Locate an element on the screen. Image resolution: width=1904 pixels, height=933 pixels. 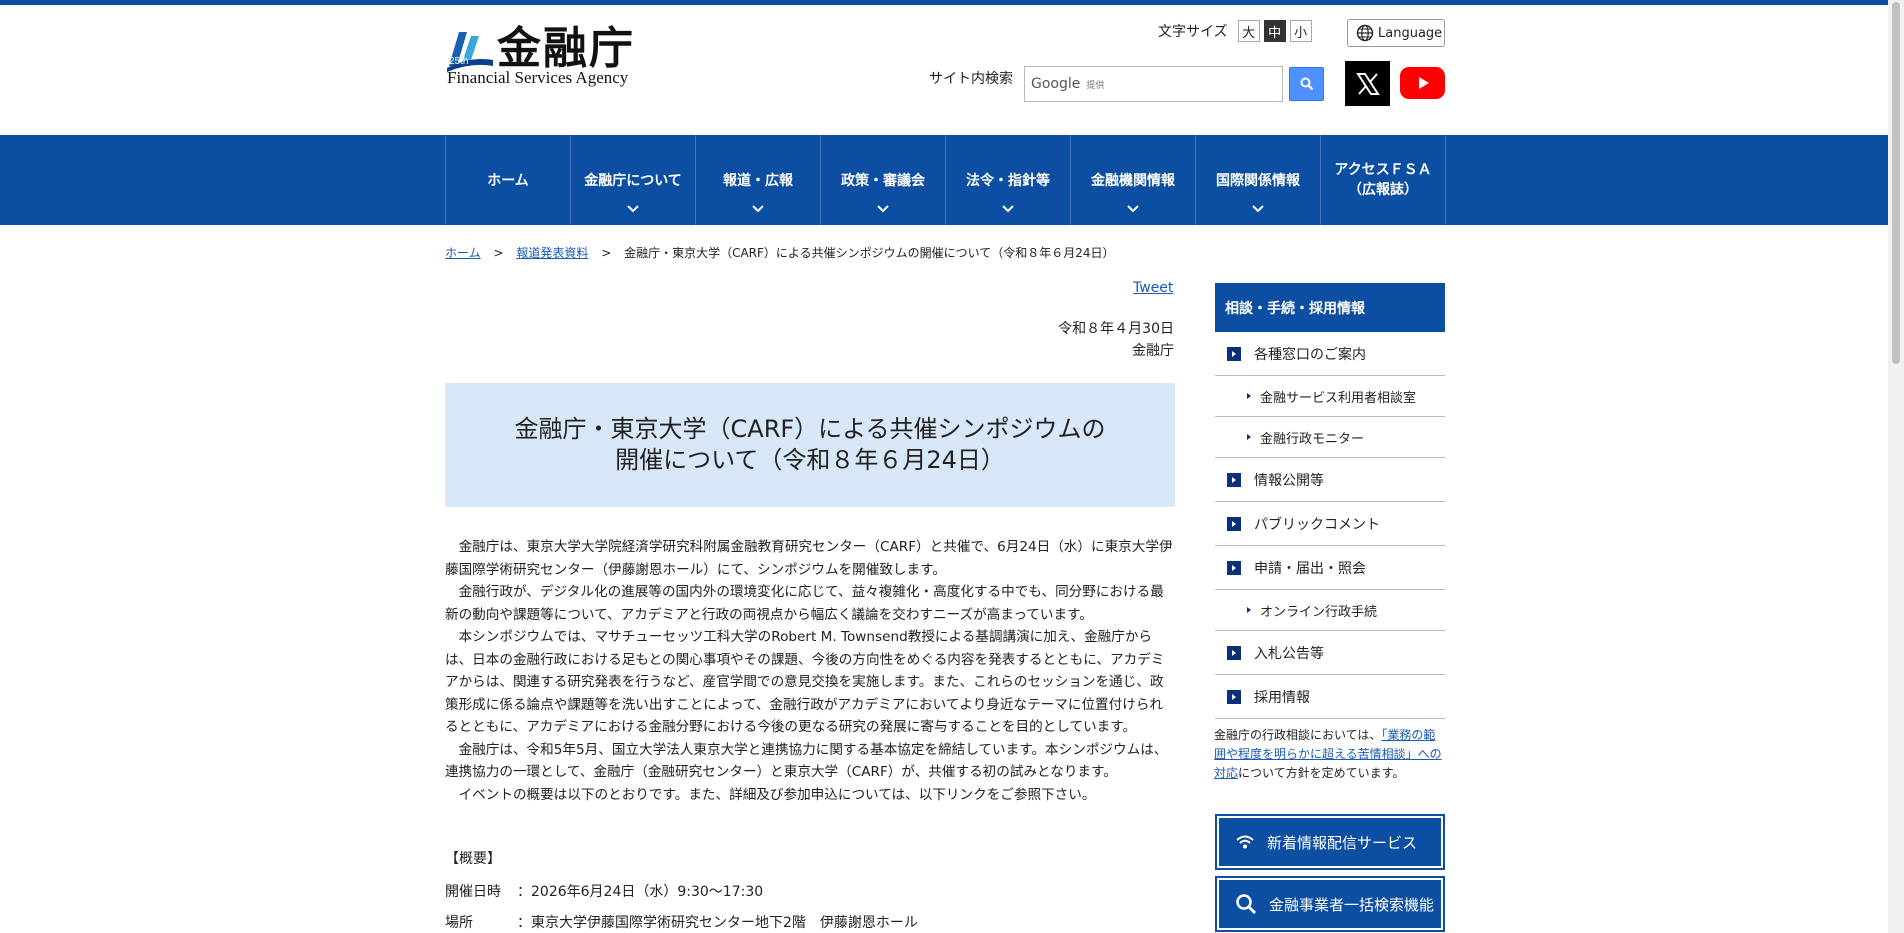
breadcrumb-home-link: ホーム is located at coordinates (463, 253).